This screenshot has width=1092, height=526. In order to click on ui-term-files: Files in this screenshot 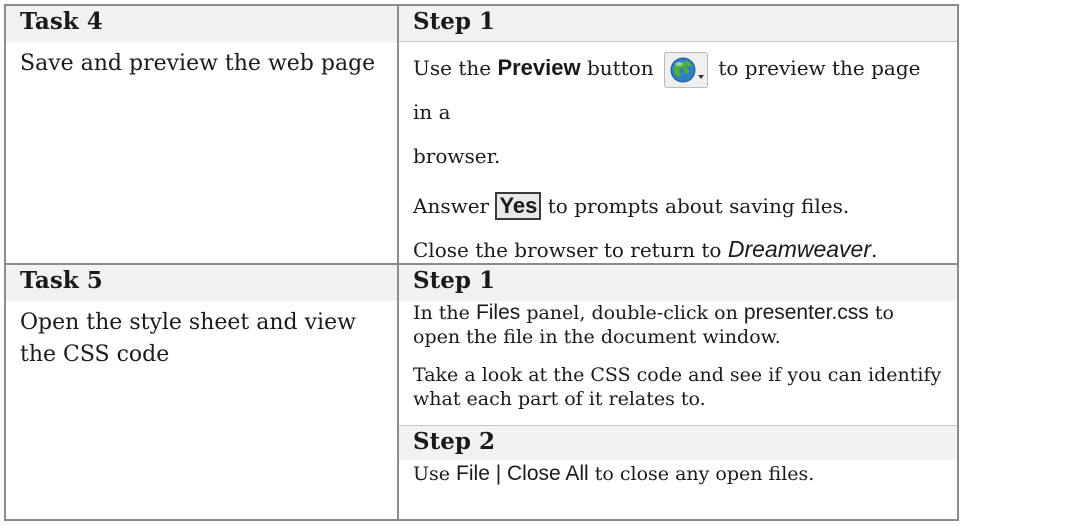, I will do `click(498, 312)`.